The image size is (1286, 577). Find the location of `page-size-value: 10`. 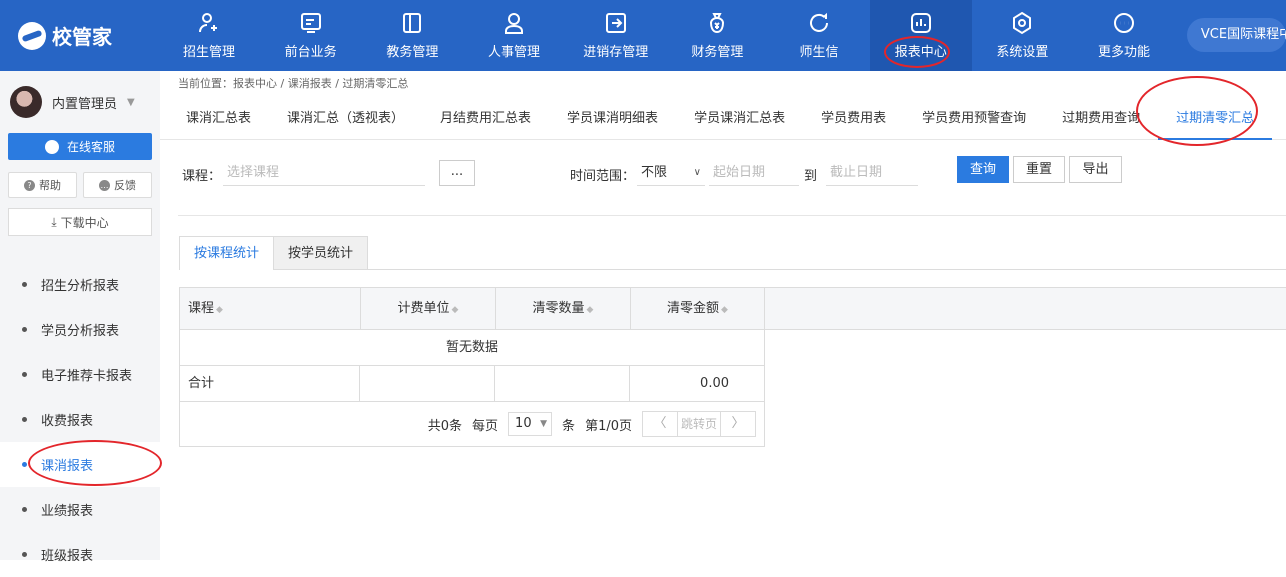

page-size-value: 10 is located at coordinates (523, 423).